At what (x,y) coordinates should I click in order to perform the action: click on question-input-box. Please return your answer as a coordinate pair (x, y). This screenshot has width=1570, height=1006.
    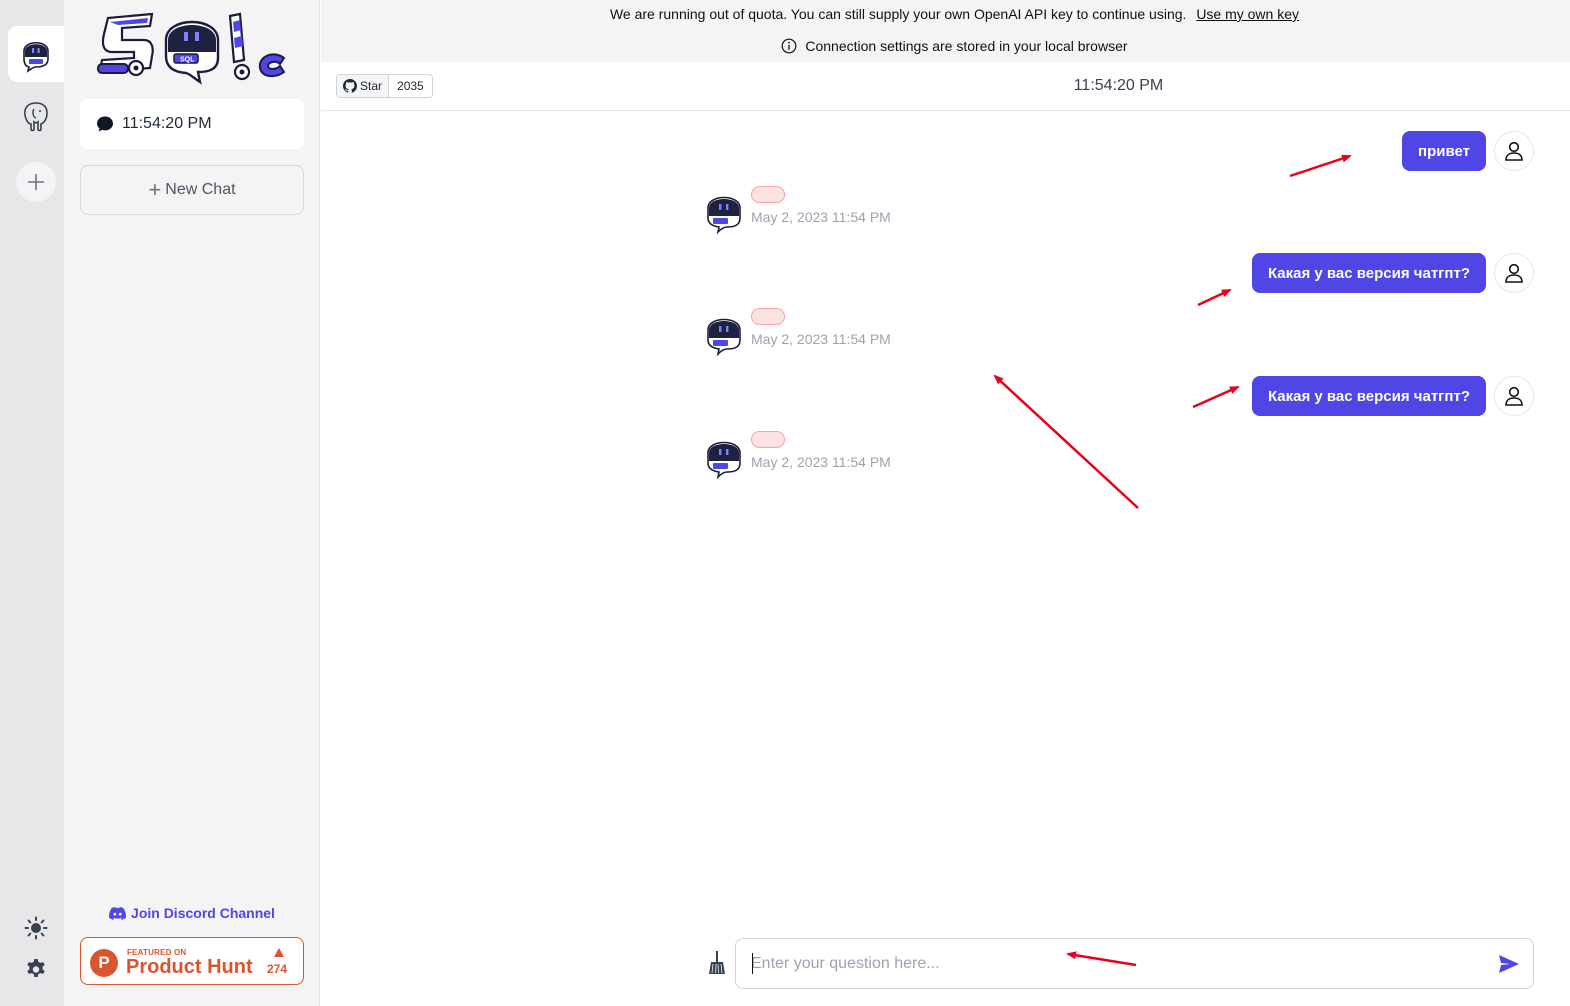
    Looking at the image, I should click on (1134, 963).